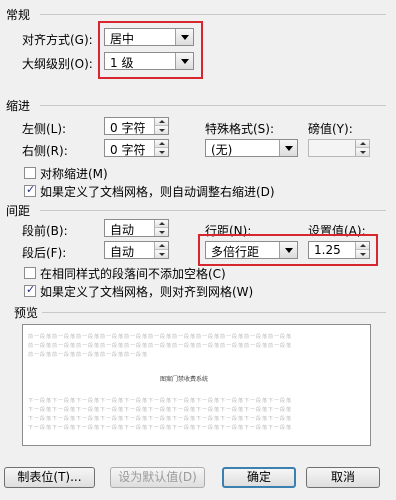  What do you see at coordinates (136, 250) in the screenshot?
I see `space-after-spinner: 自动` at bounding box center [136, 250].